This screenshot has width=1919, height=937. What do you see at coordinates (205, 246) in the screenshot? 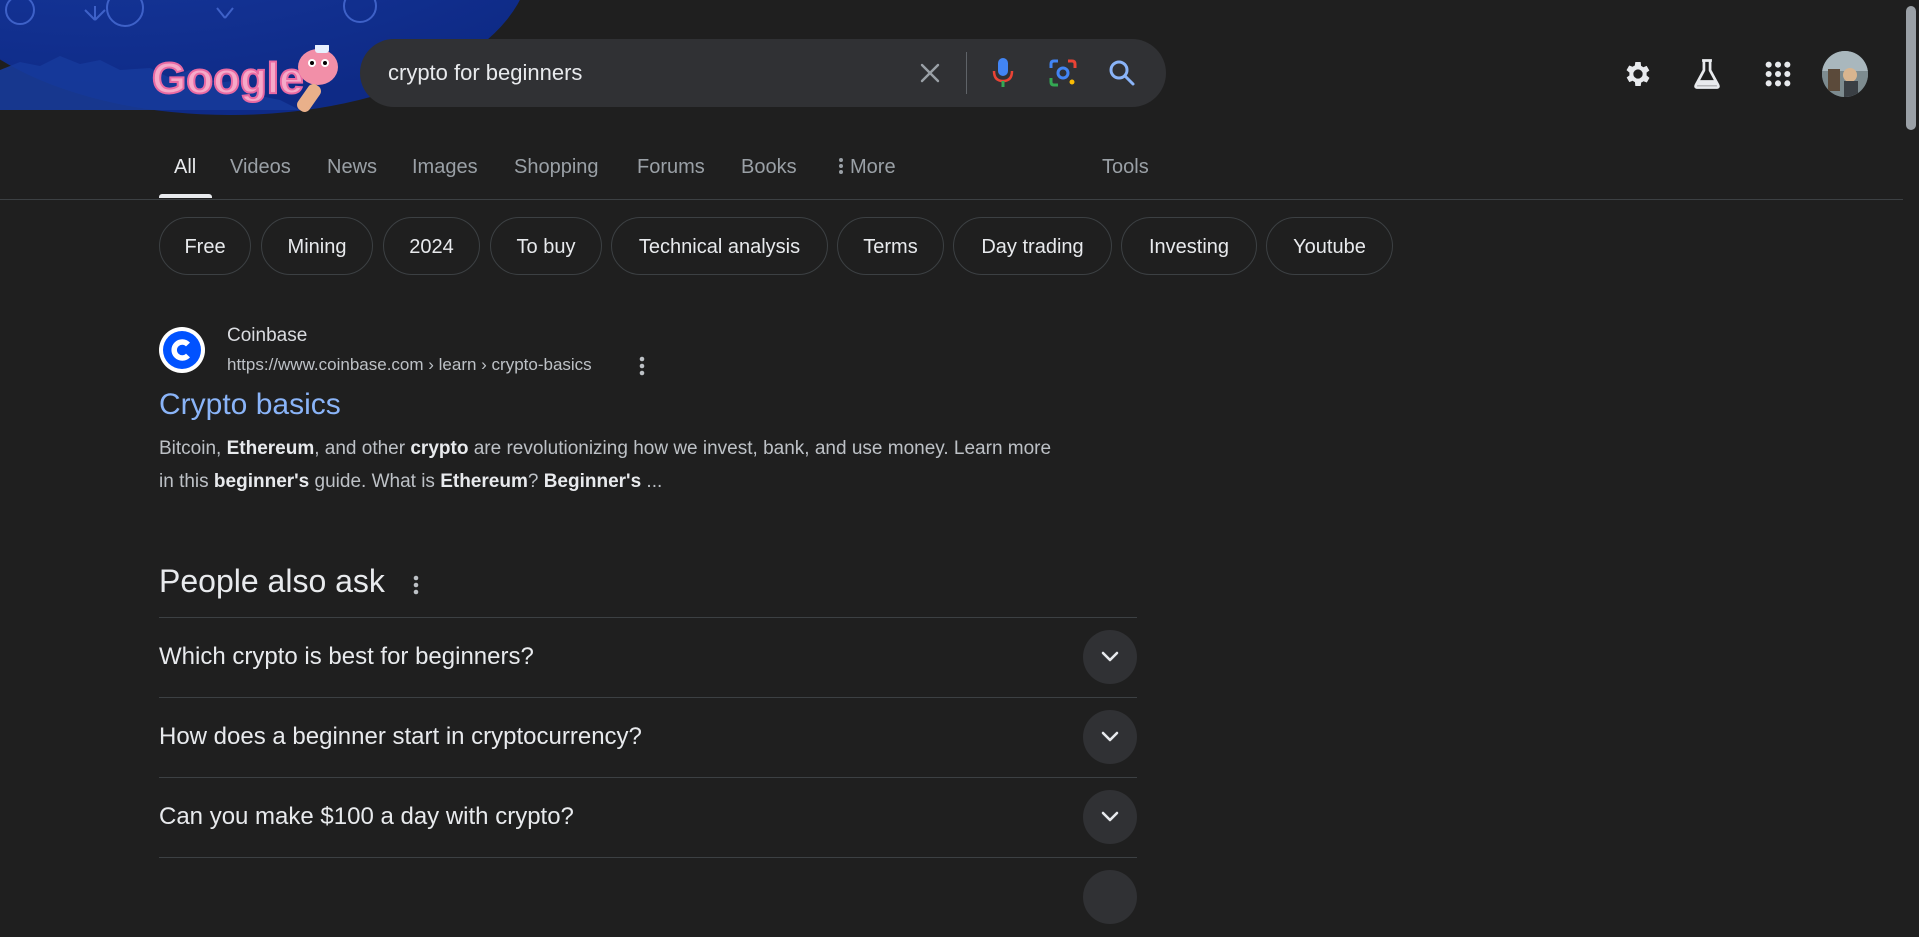
I see `chip-free: Free` at bounding box center [205, 246].